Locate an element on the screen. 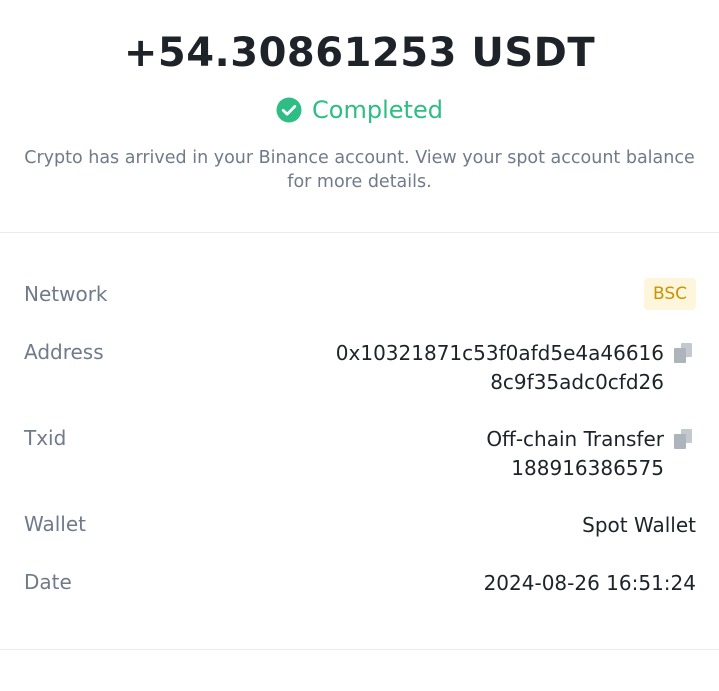 The width and height of the screenshot is (719, 691). status-row: Completed is located at coordinates (359, 110).